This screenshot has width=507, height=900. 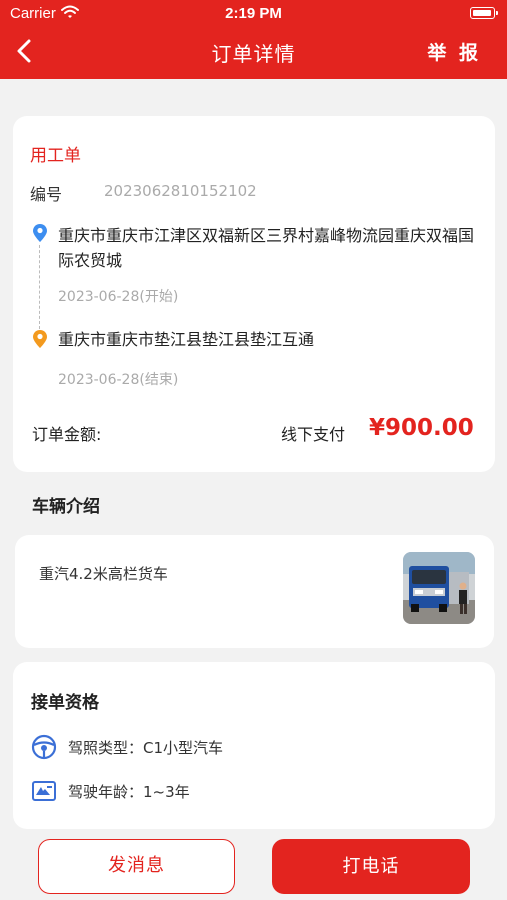 I want to click on vehicle-section-title: 车辆介绍, so click(x=66, y=507).